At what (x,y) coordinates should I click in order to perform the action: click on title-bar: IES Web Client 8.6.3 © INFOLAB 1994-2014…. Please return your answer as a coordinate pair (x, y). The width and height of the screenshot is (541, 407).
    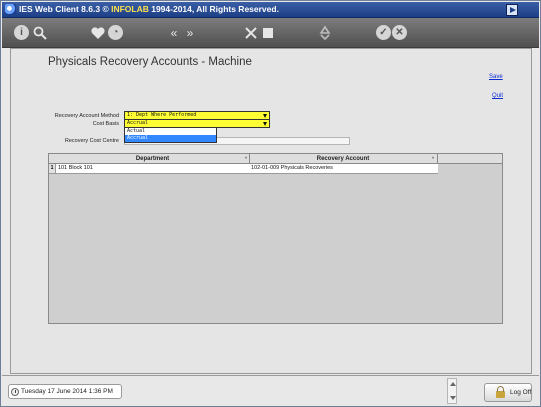
    Looking at the image, I should click on (270, 10).